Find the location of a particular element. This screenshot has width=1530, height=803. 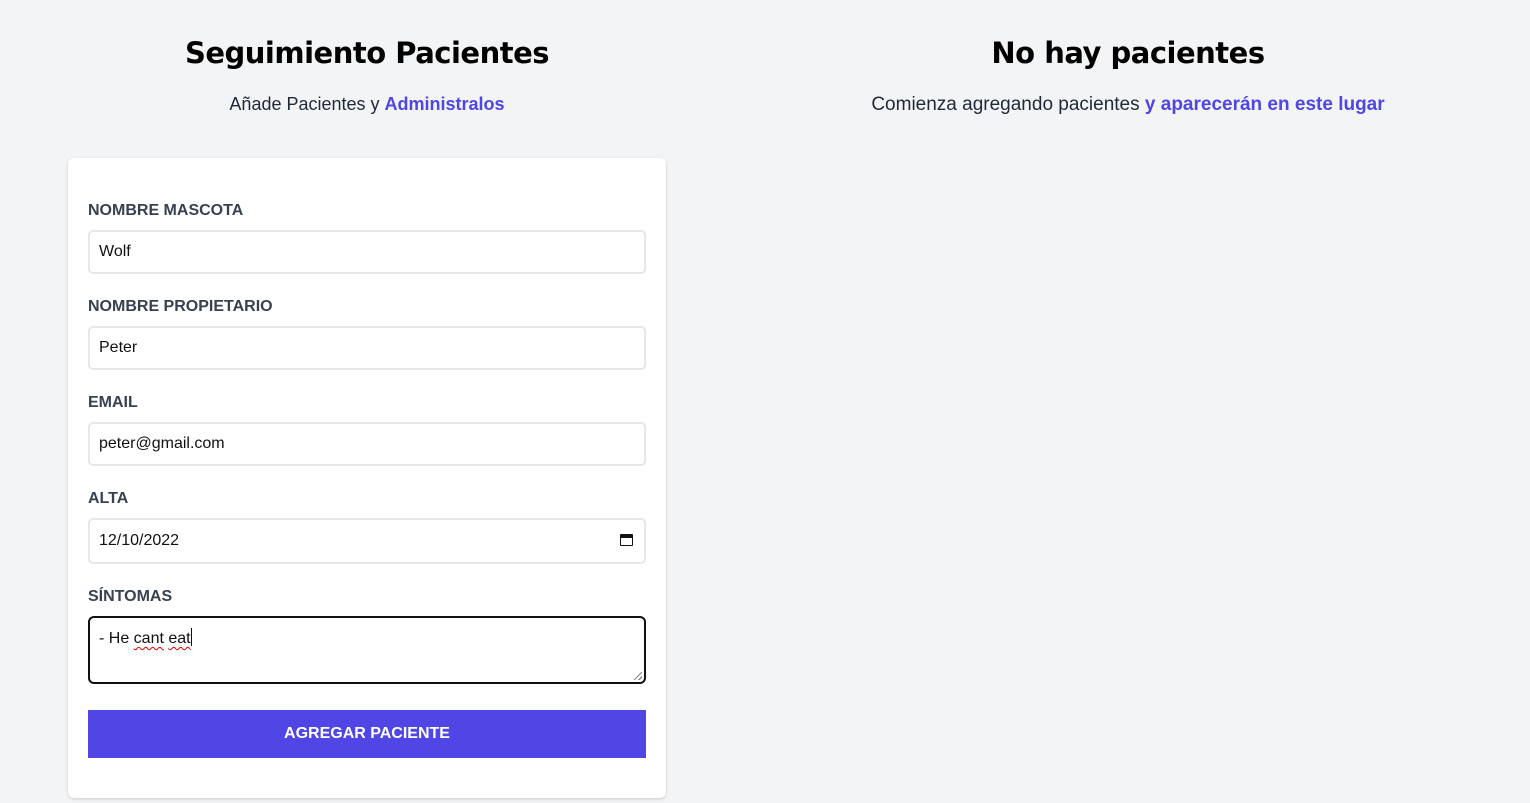

email-field: Email peter@gmail.com is located at coordinates (367, 429).